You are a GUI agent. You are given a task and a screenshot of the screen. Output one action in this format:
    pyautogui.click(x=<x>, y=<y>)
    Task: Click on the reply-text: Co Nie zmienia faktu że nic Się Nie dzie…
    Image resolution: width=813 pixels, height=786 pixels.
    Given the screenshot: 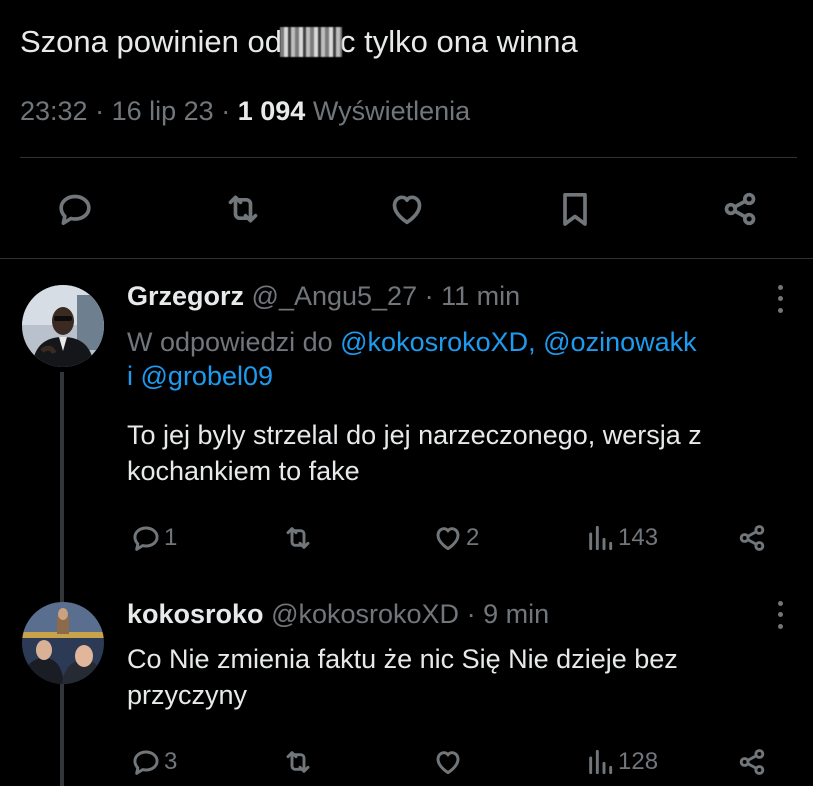 What is the action you would take?
    pyautogui.click(x=402, y=677)
    